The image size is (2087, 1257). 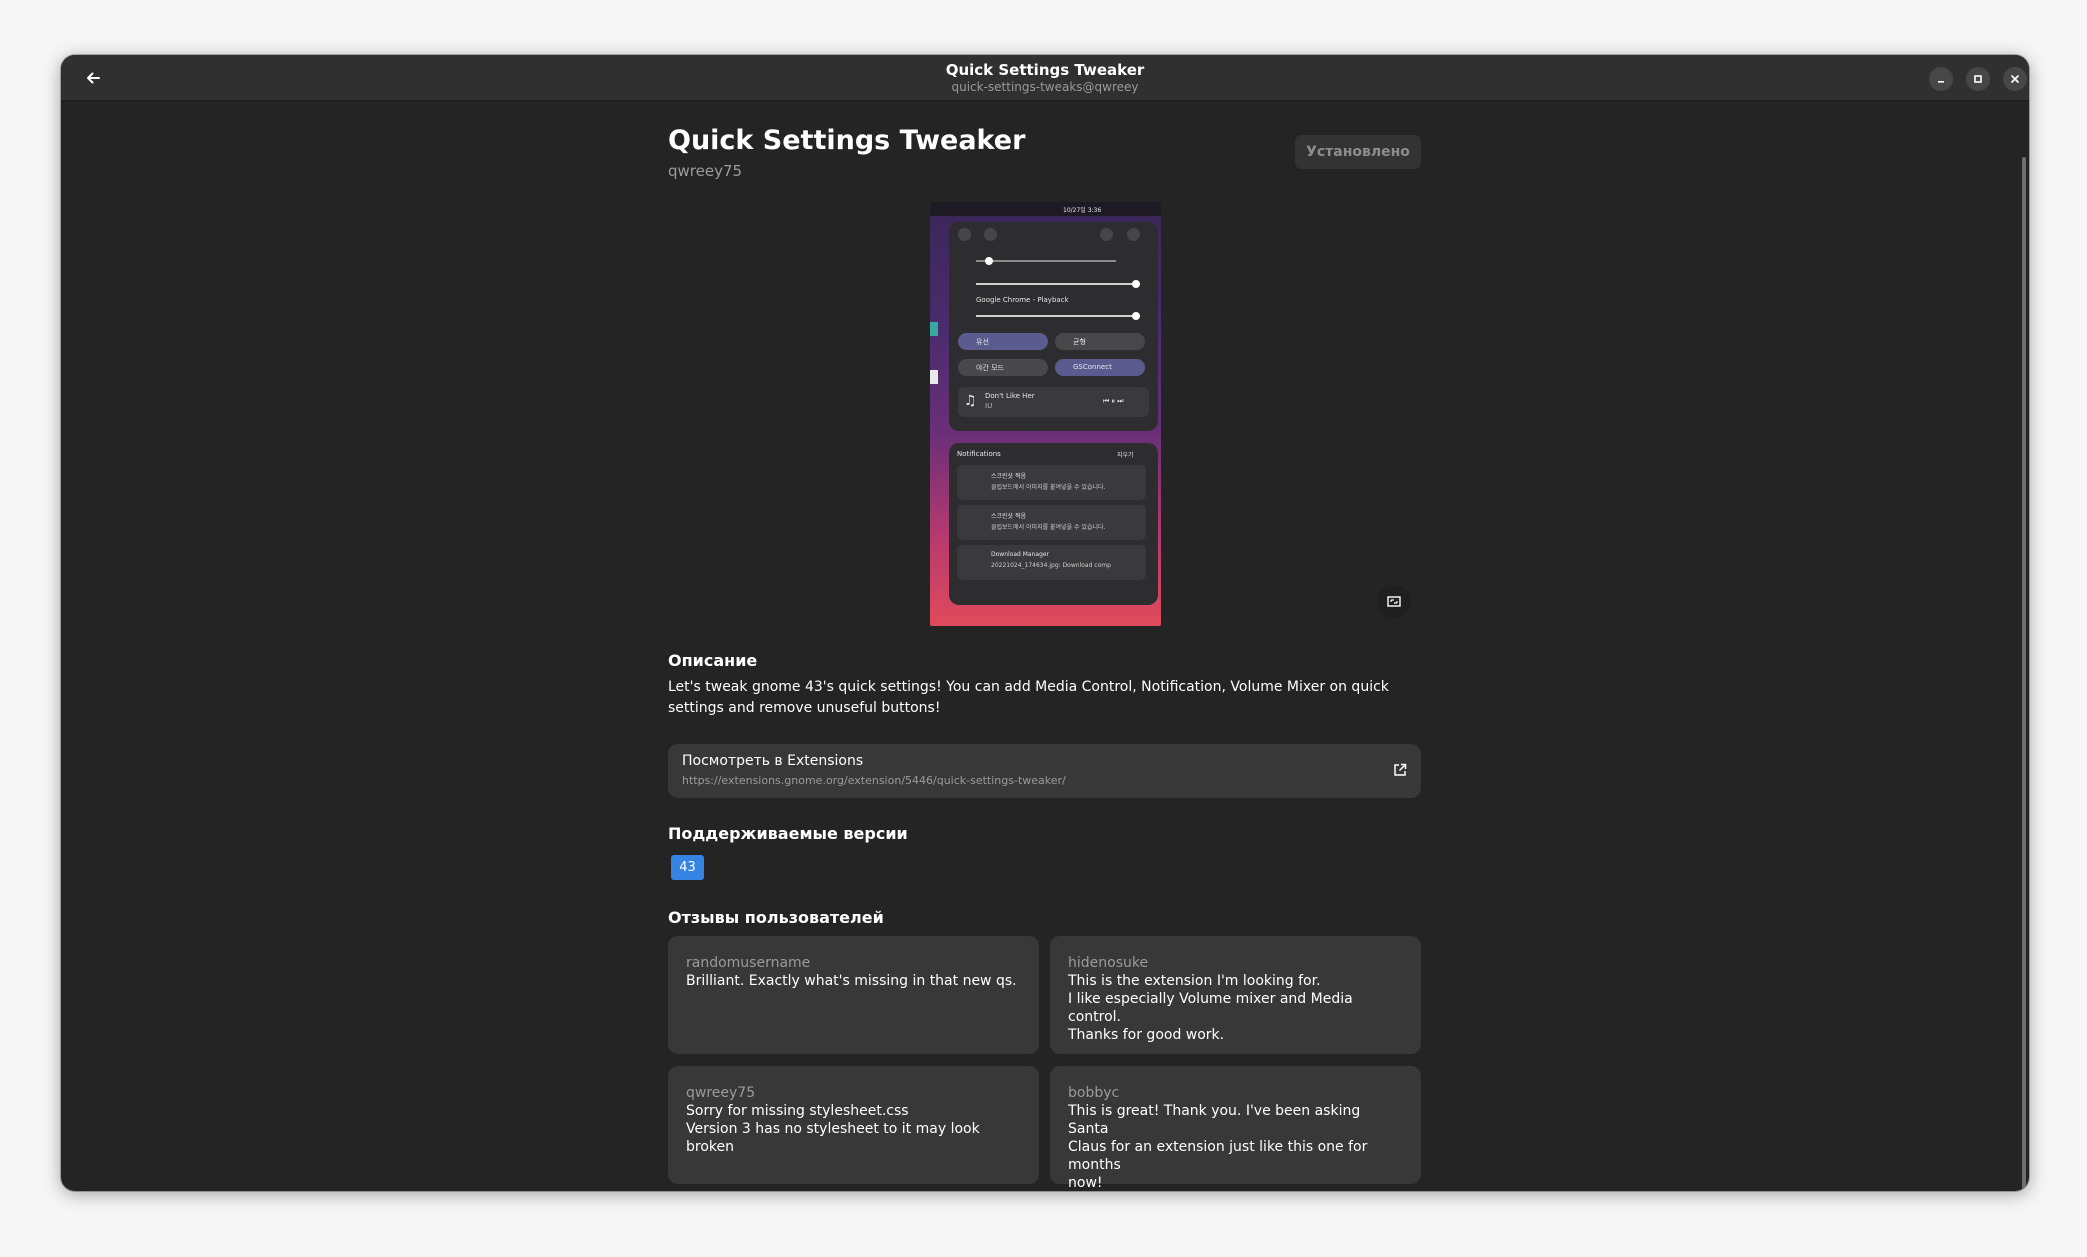 I want to click on minimize-icon, so click(x=1941, y=82).